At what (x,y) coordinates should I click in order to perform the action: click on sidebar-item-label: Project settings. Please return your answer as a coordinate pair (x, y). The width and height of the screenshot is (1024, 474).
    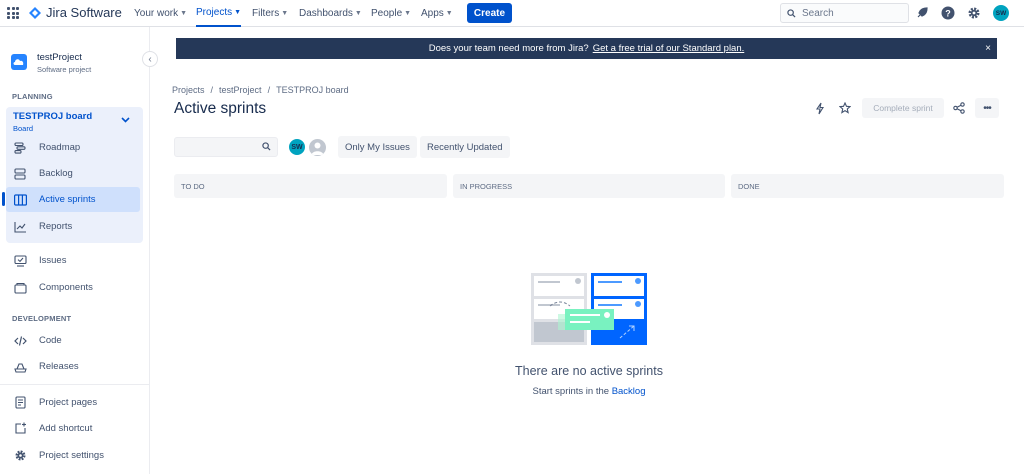
    Looking at the image, I should click on (71, 455).